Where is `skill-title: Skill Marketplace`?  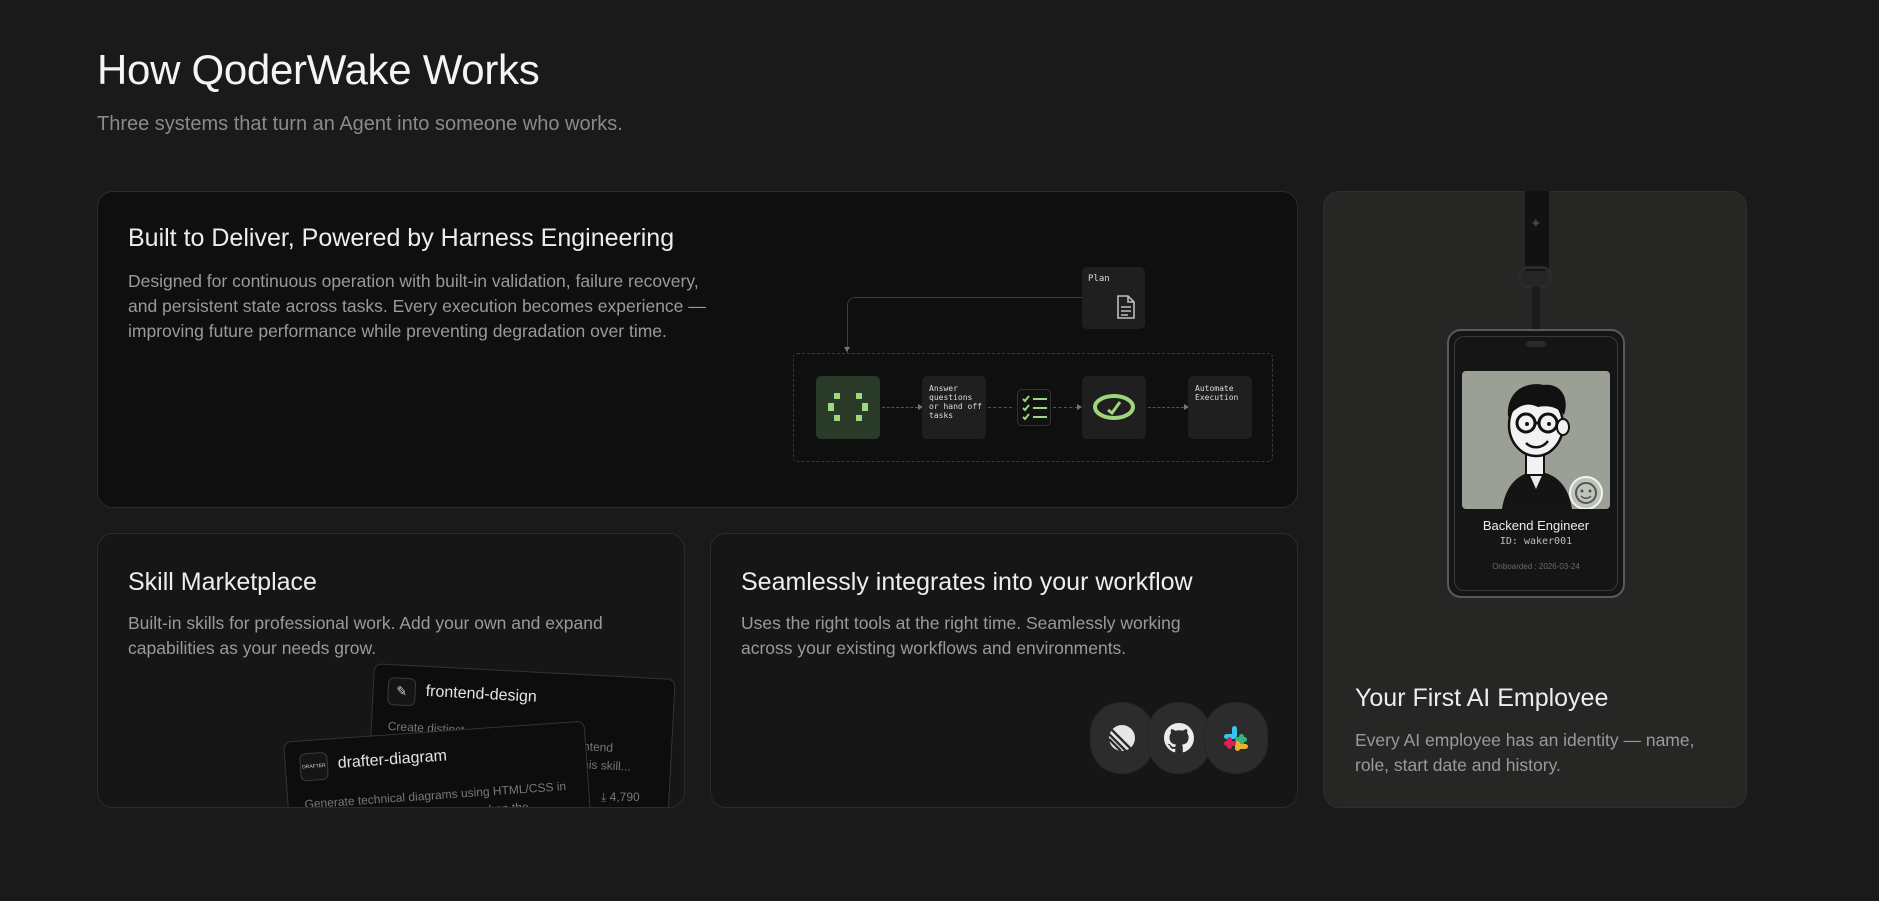
skill-title: Skill Marketplace is located at coordinates (222, 582).